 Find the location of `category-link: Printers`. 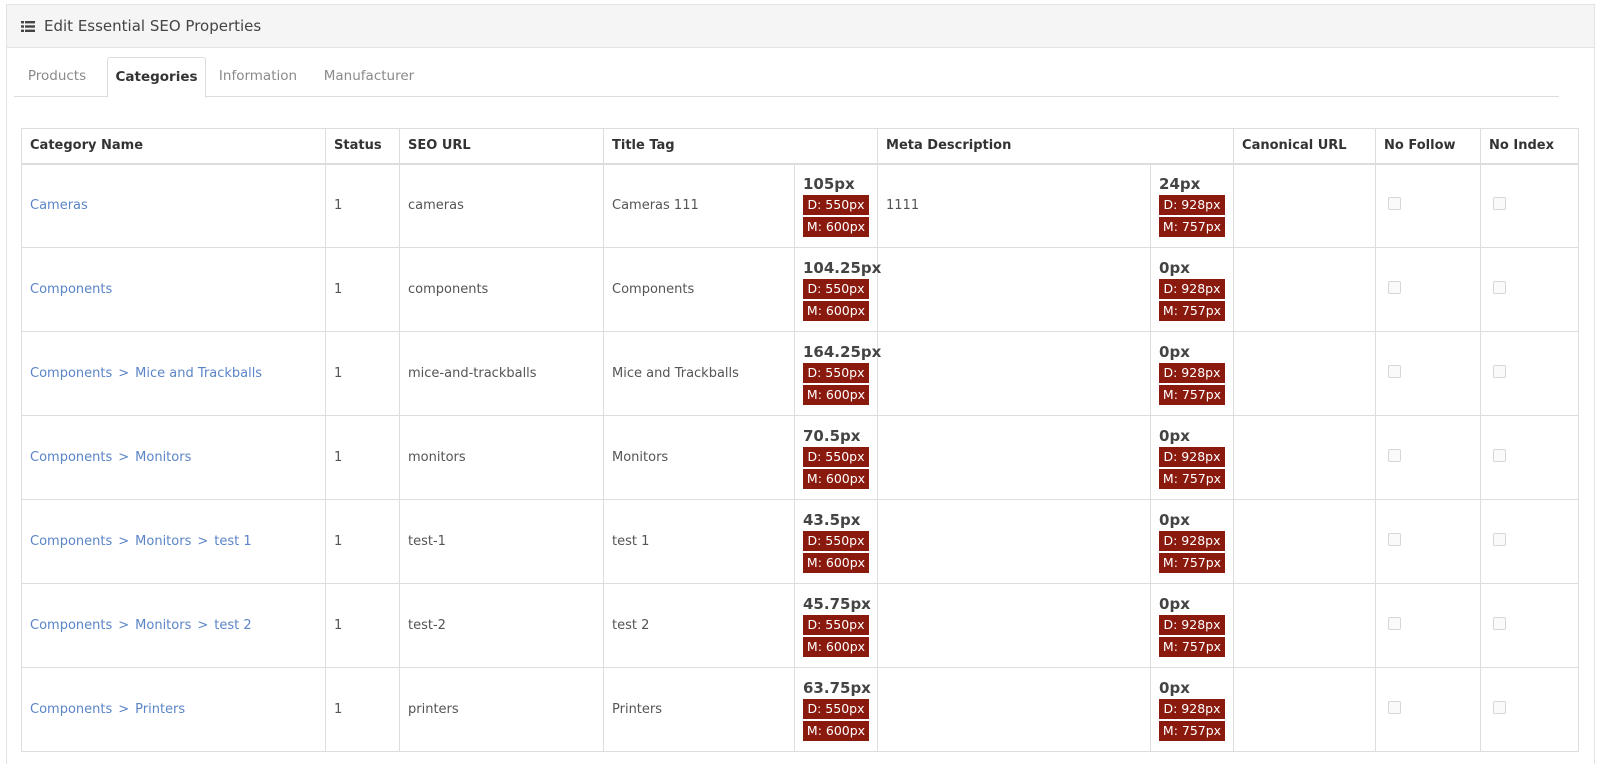

category-link: Printers is located at coordinates (160, 709).